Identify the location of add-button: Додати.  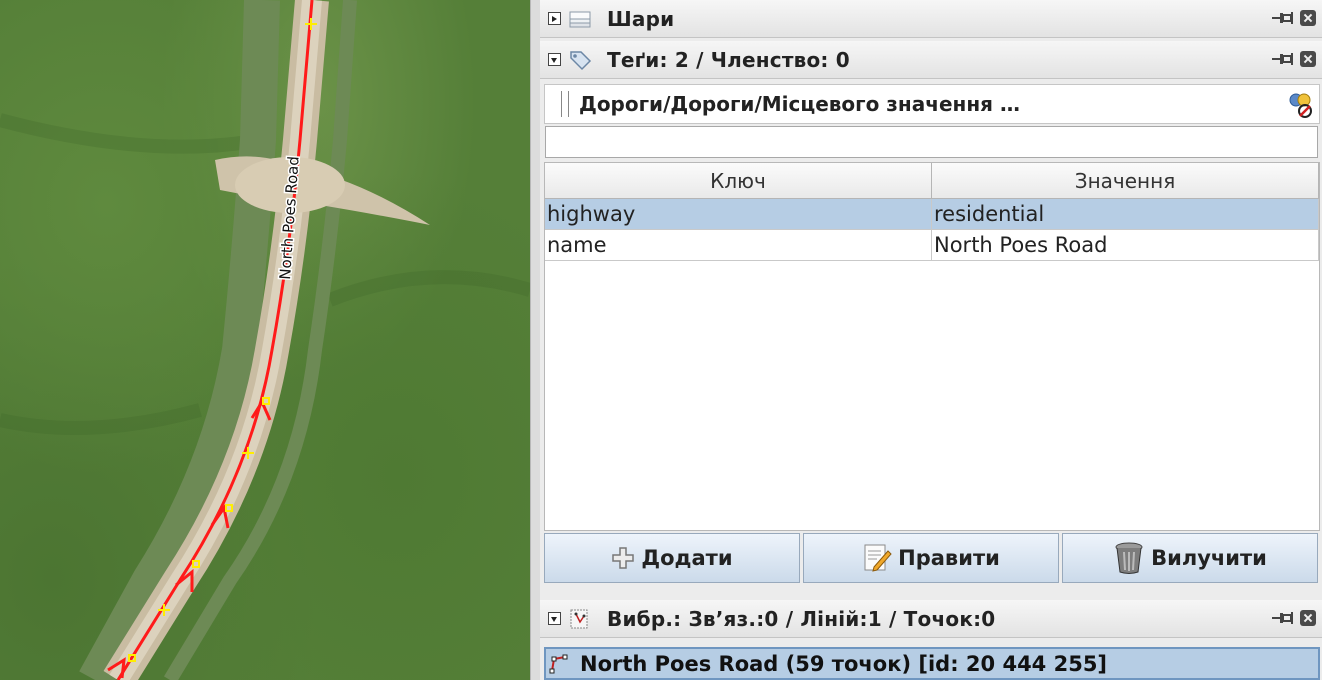
(672, 558).